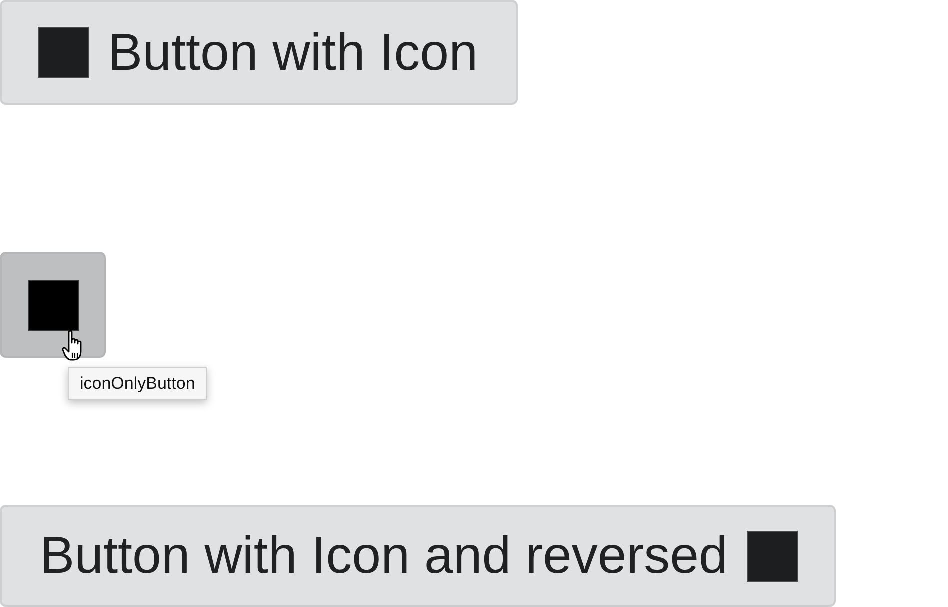 The image size is (948, 607). What do you see at coordinates (138, 383) in the screenshot?
I see `tooltip: iconOnlyButton` at bounding box center [138, 383].